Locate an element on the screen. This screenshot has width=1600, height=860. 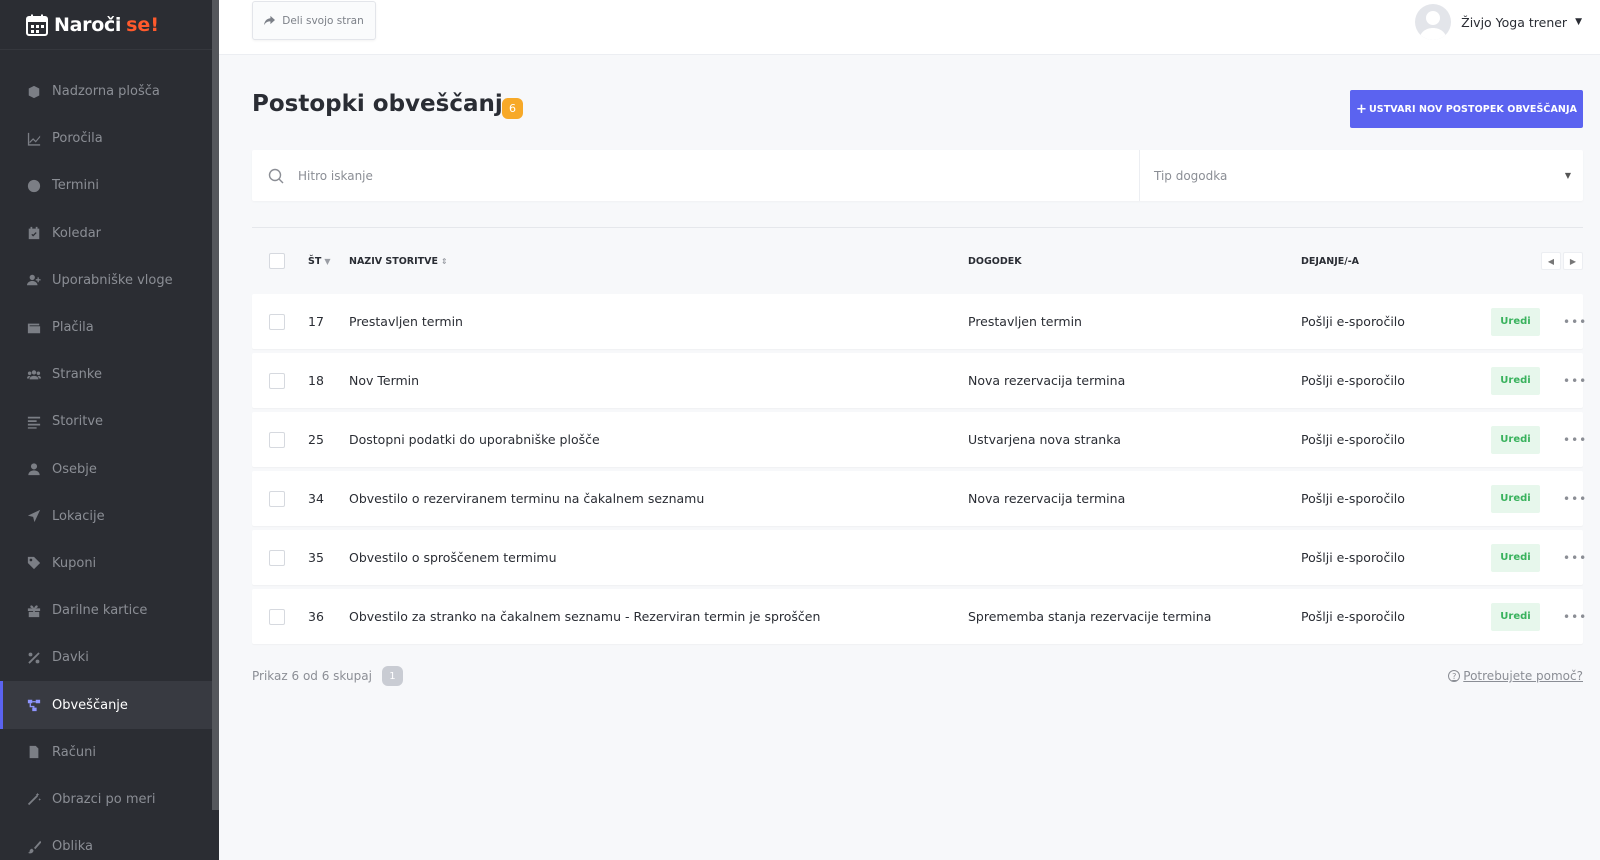
sidebar-item-label: Lokacije is located at coordinates (78, 516).